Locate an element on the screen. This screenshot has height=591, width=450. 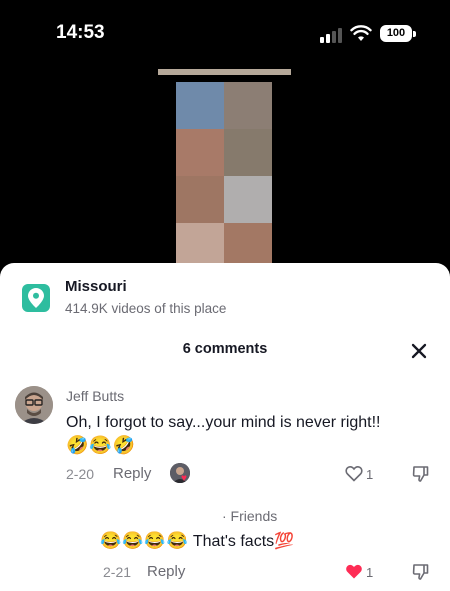
status-time: 14:53 is located at coordinates (80, 32).